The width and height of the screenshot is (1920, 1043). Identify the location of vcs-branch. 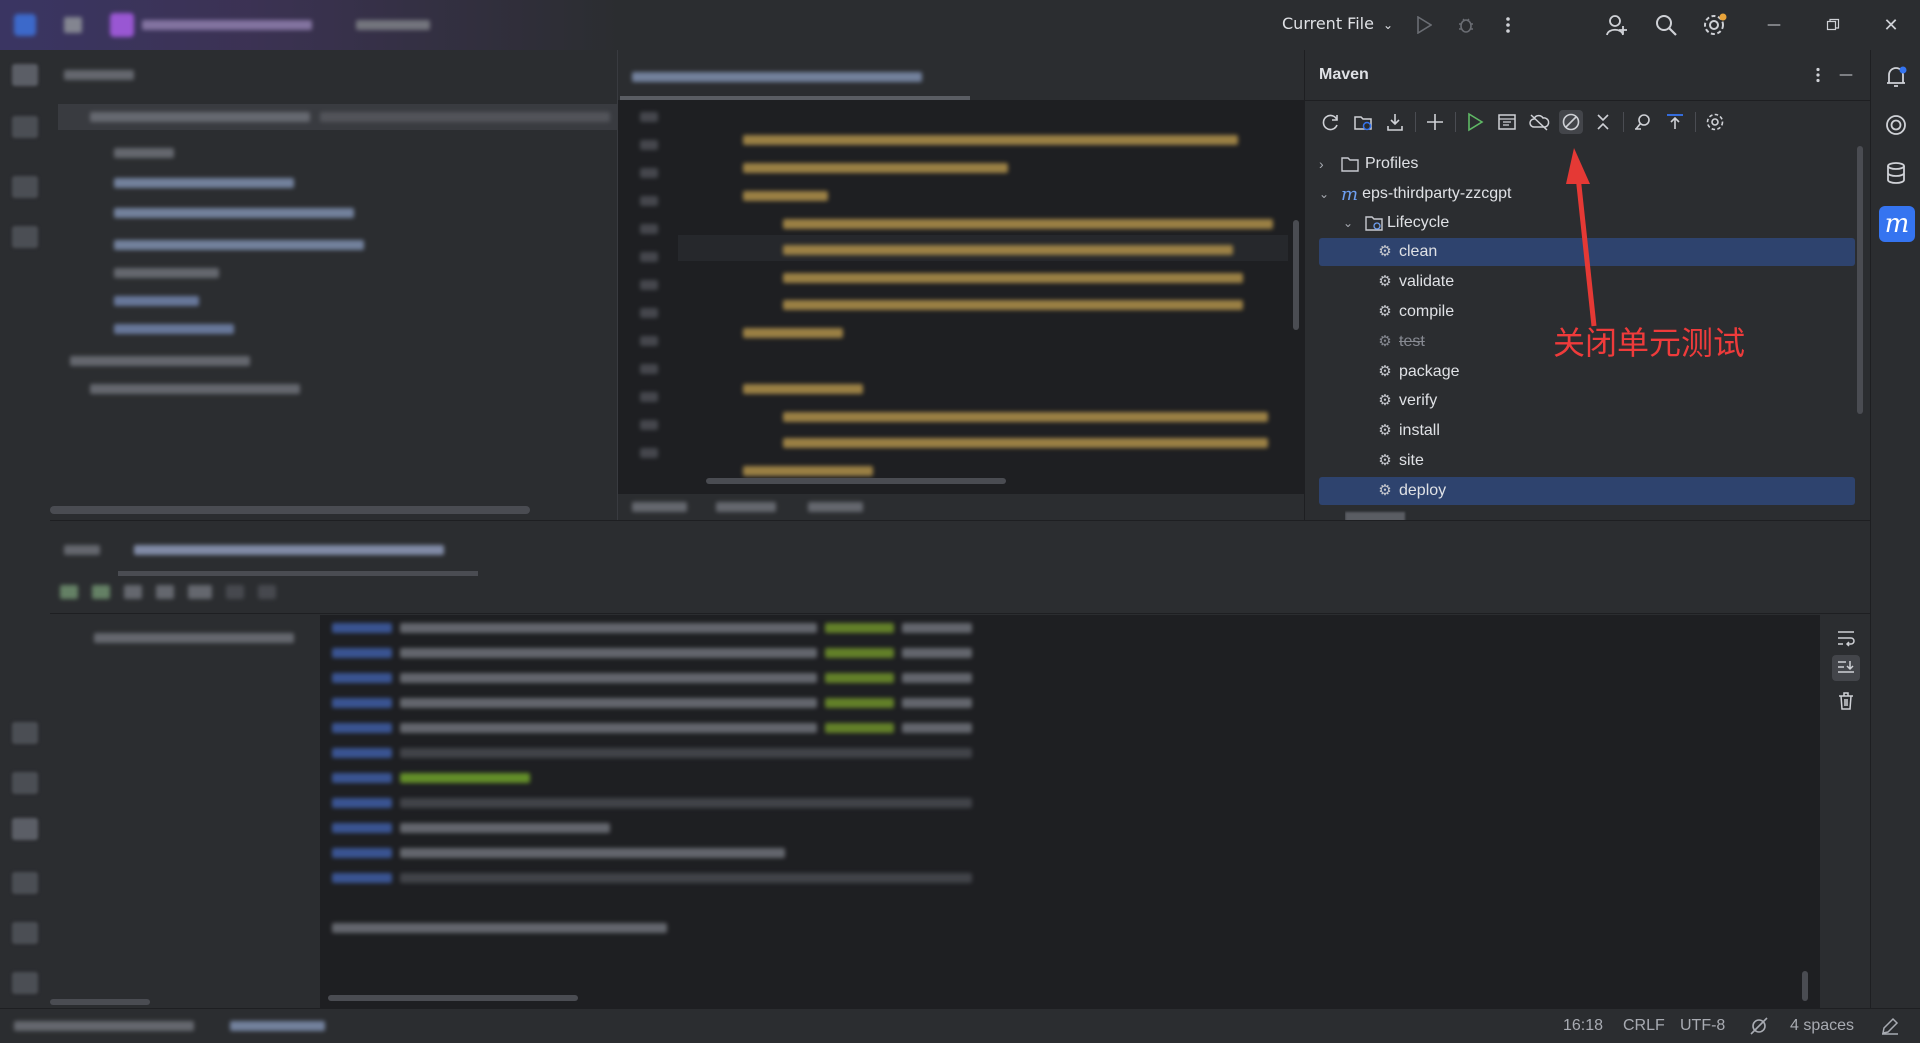
(393, 25).